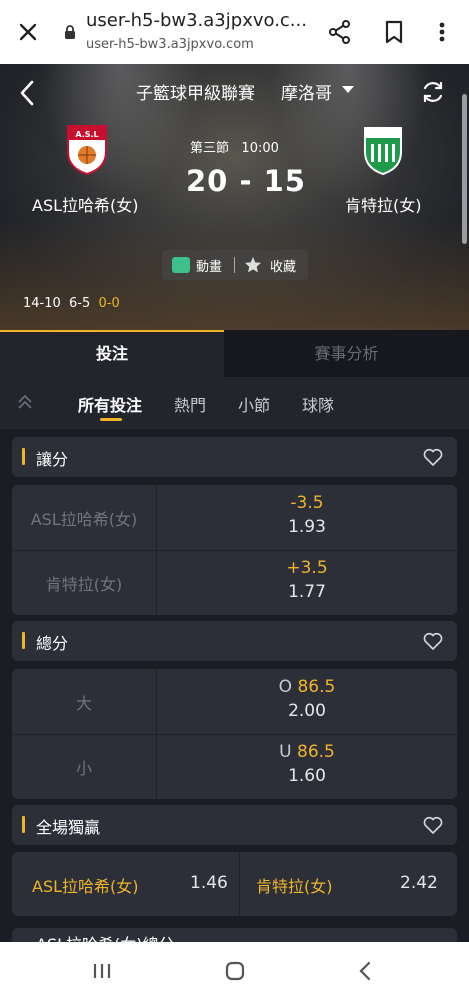 The width and height of the screenshot is (469, 1000). Describe the element at coordinates (234, 766) in the screenshot. I see `totals-row: 小 U 86.5 1.60` at that location.